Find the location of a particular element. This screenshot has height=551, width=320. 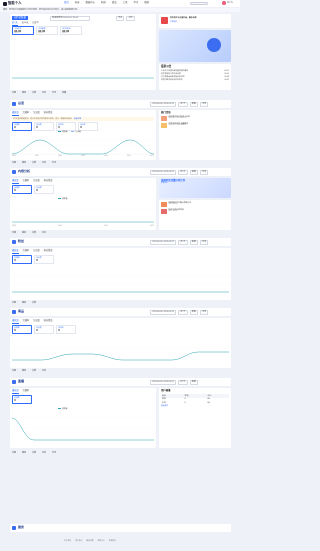

overview-row-labels: 日期 播放 点赞 评论 分享 收藏 is located at coordinates (39, 93).